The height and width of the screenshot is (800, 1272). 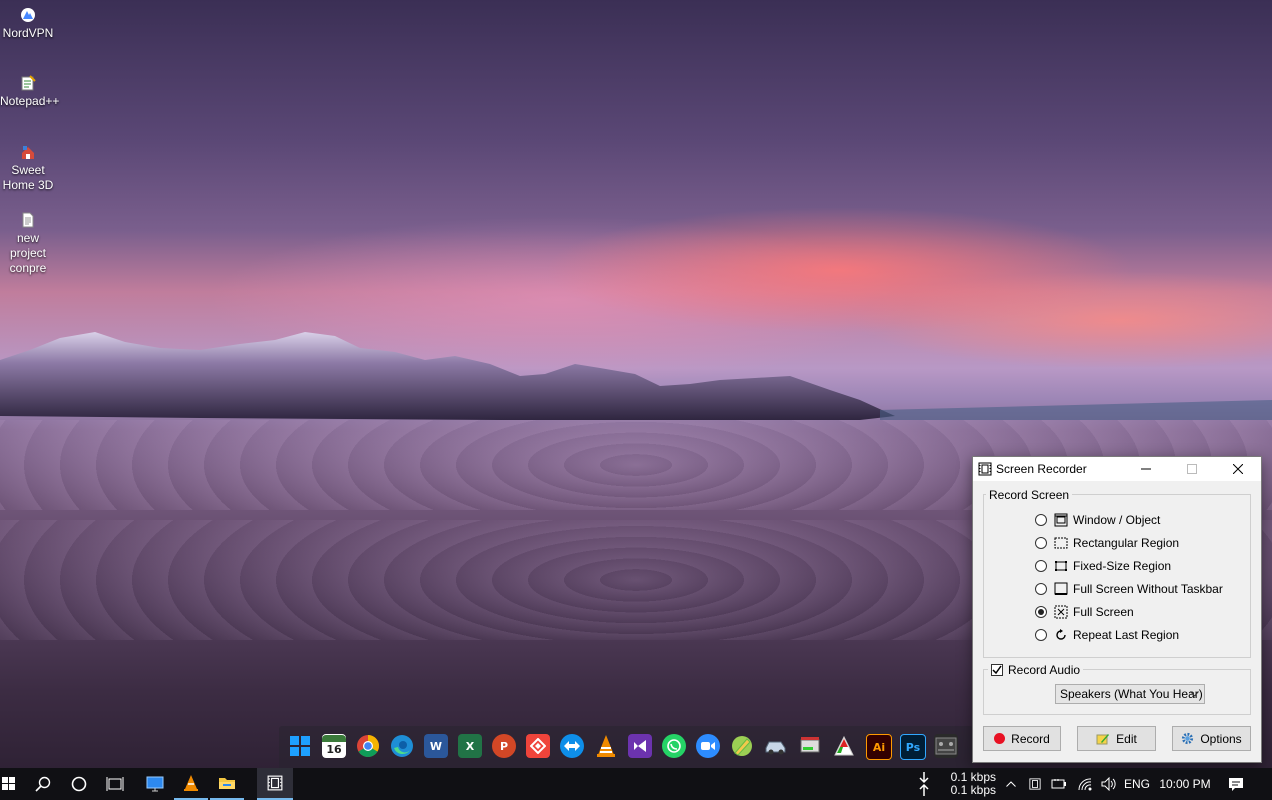 I want to click on dock-item-drive-app, so click(x=810, y=746).